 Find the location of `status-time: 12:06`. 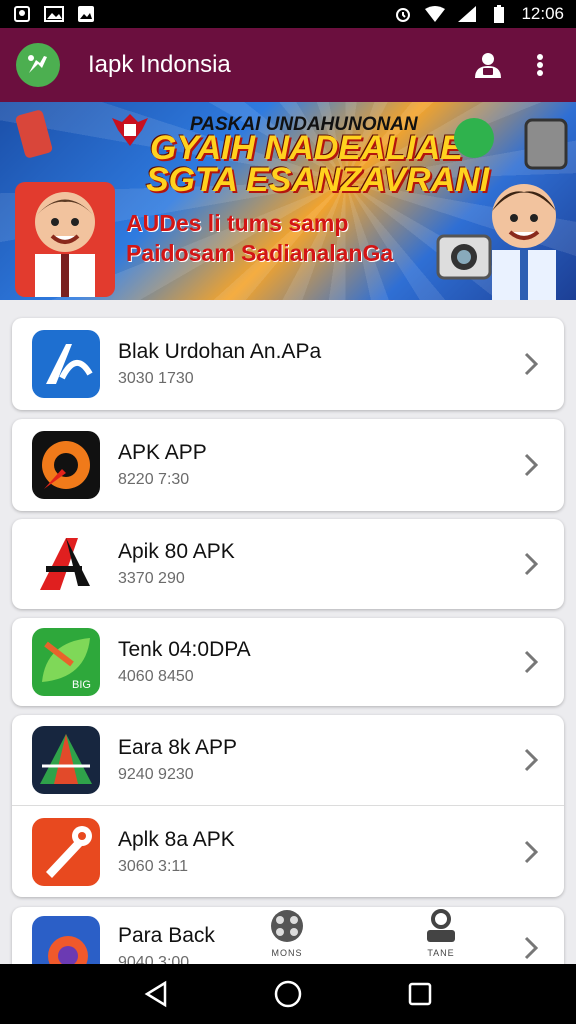

status-time: 12:06 is located at coordinates (542, 13).